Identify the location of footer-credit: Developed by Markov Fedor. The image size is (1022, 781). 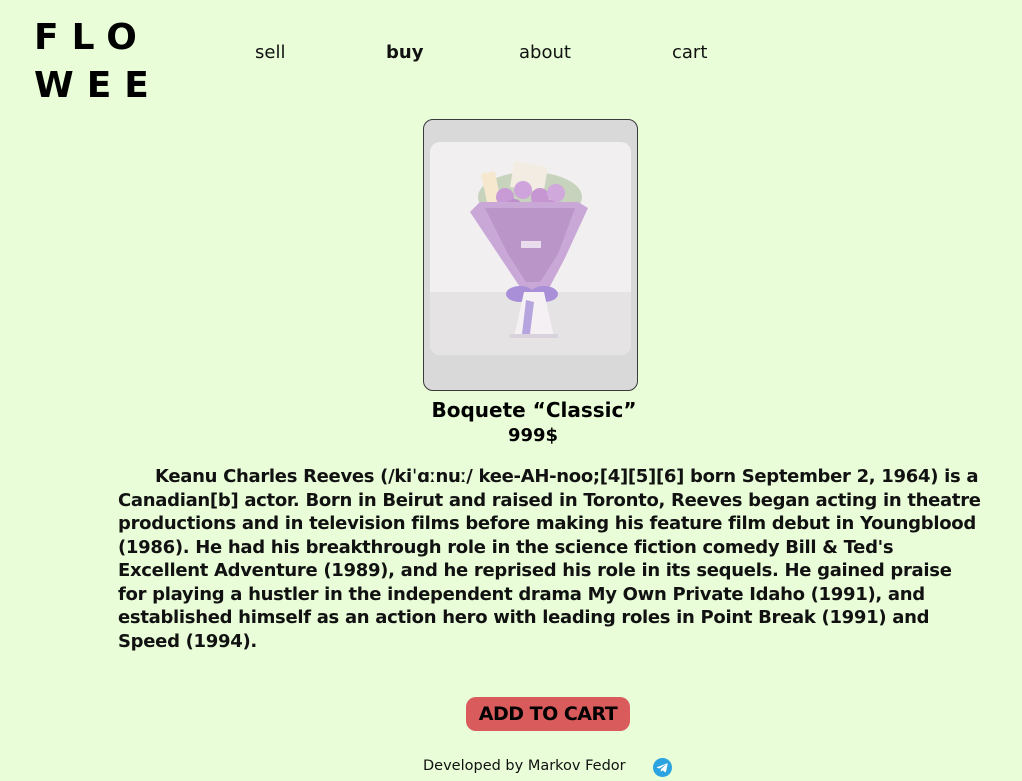
(524, 766).